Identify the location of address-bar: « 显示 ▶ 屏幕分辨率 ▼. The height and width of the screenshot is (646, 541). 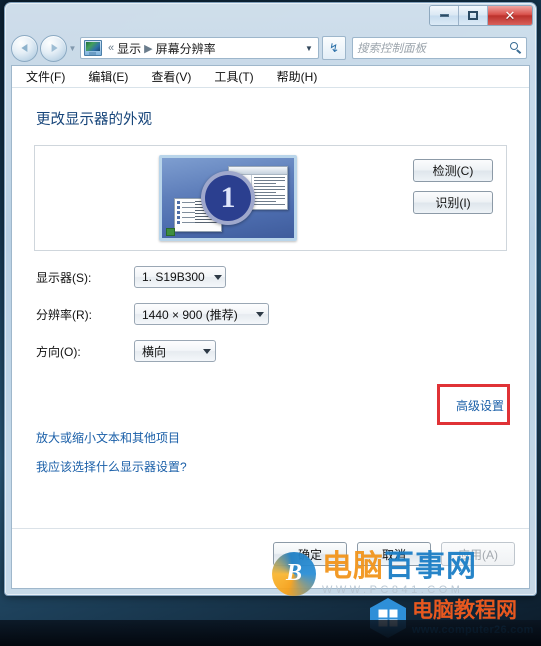
(199, 48).